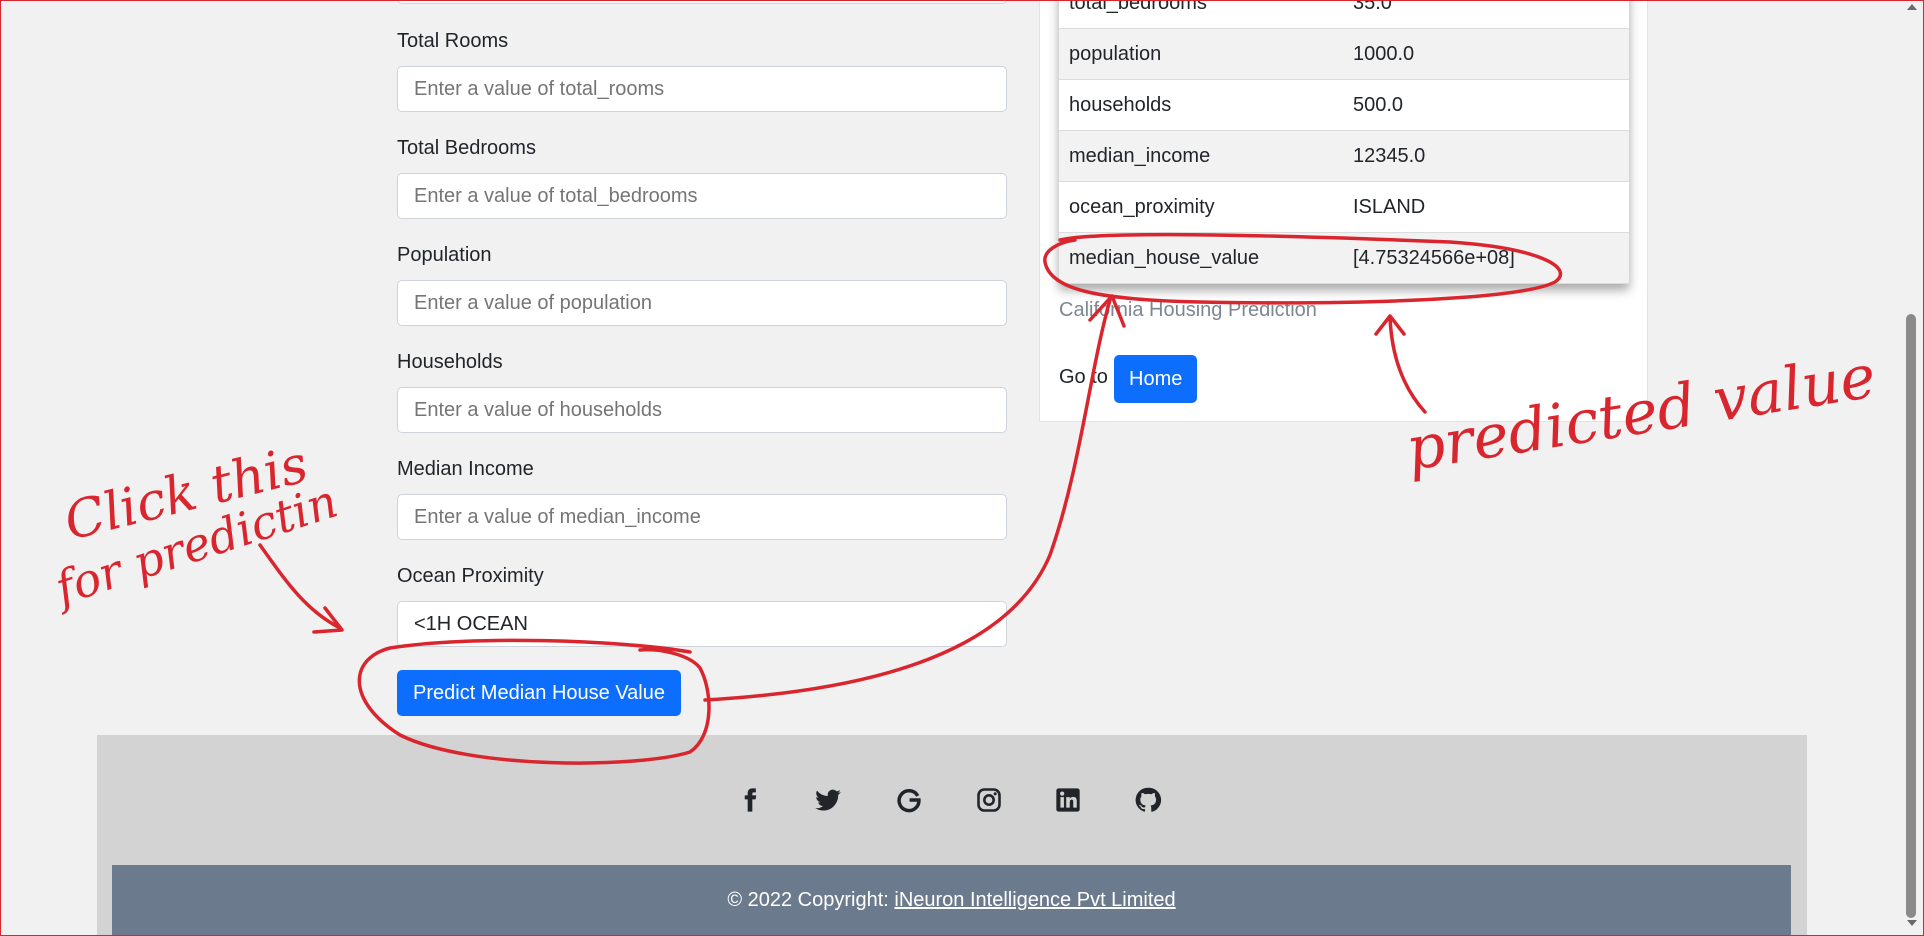 The image size is (1924, 936). I want to click on scrollbar, so click(1911, 467).